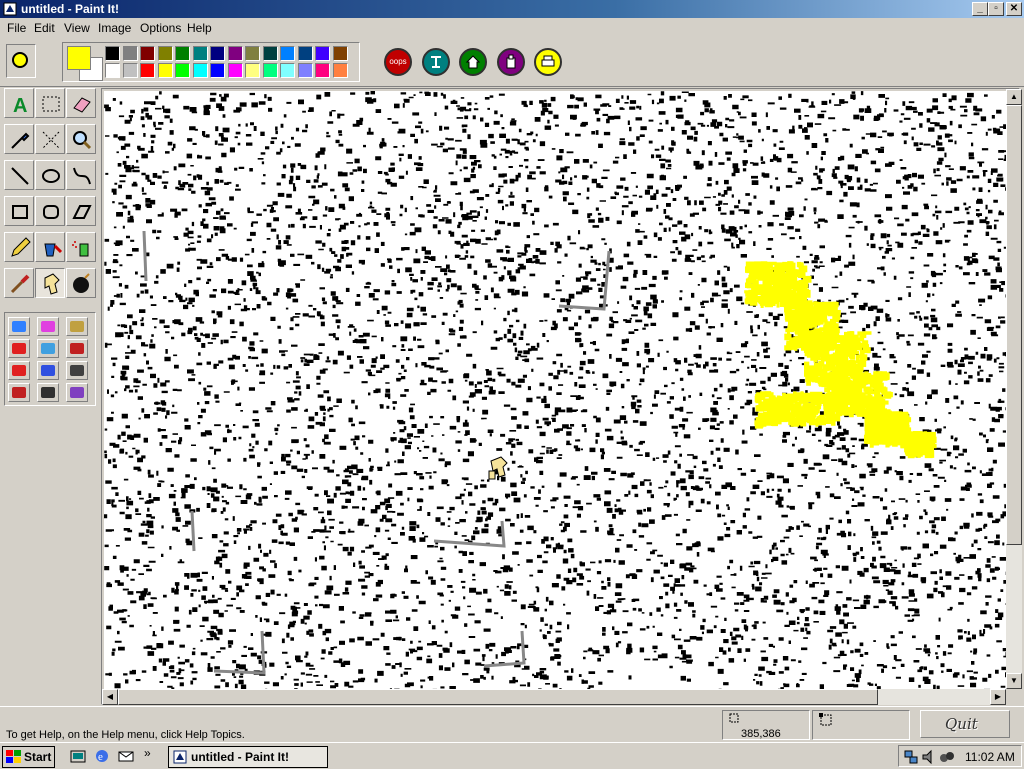 The width and height of the screenshot is (1024, 769). I want to click on stamp-picker, so click(50, 359).